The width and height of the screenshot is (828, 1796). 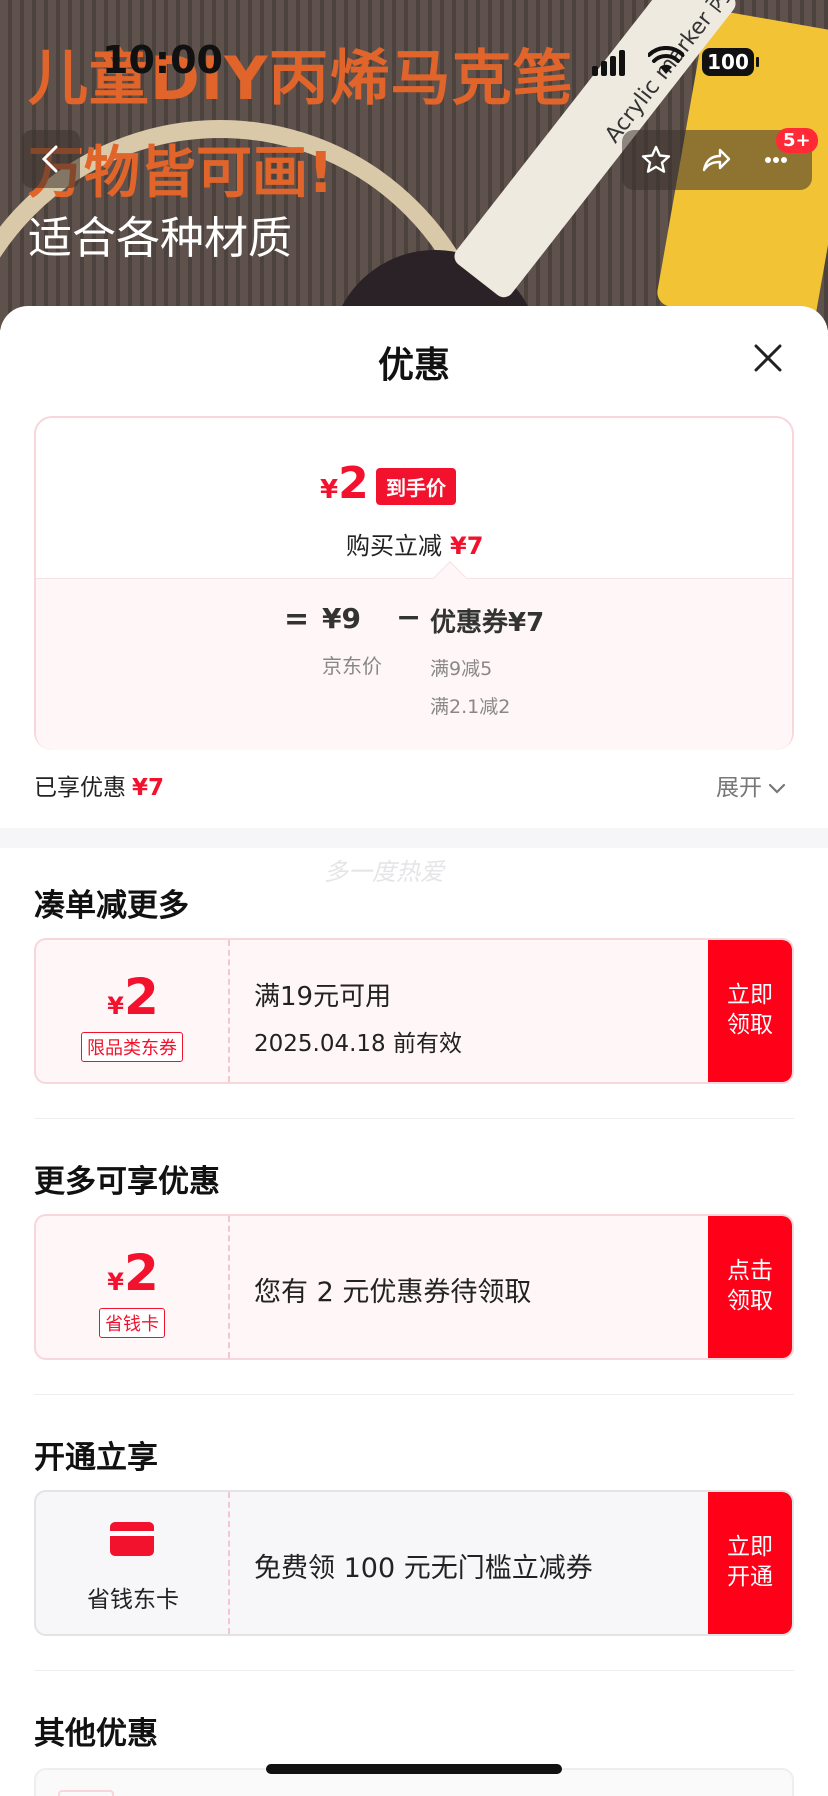 I want to click on final-price-value: 2, so click(x=353, y=483).